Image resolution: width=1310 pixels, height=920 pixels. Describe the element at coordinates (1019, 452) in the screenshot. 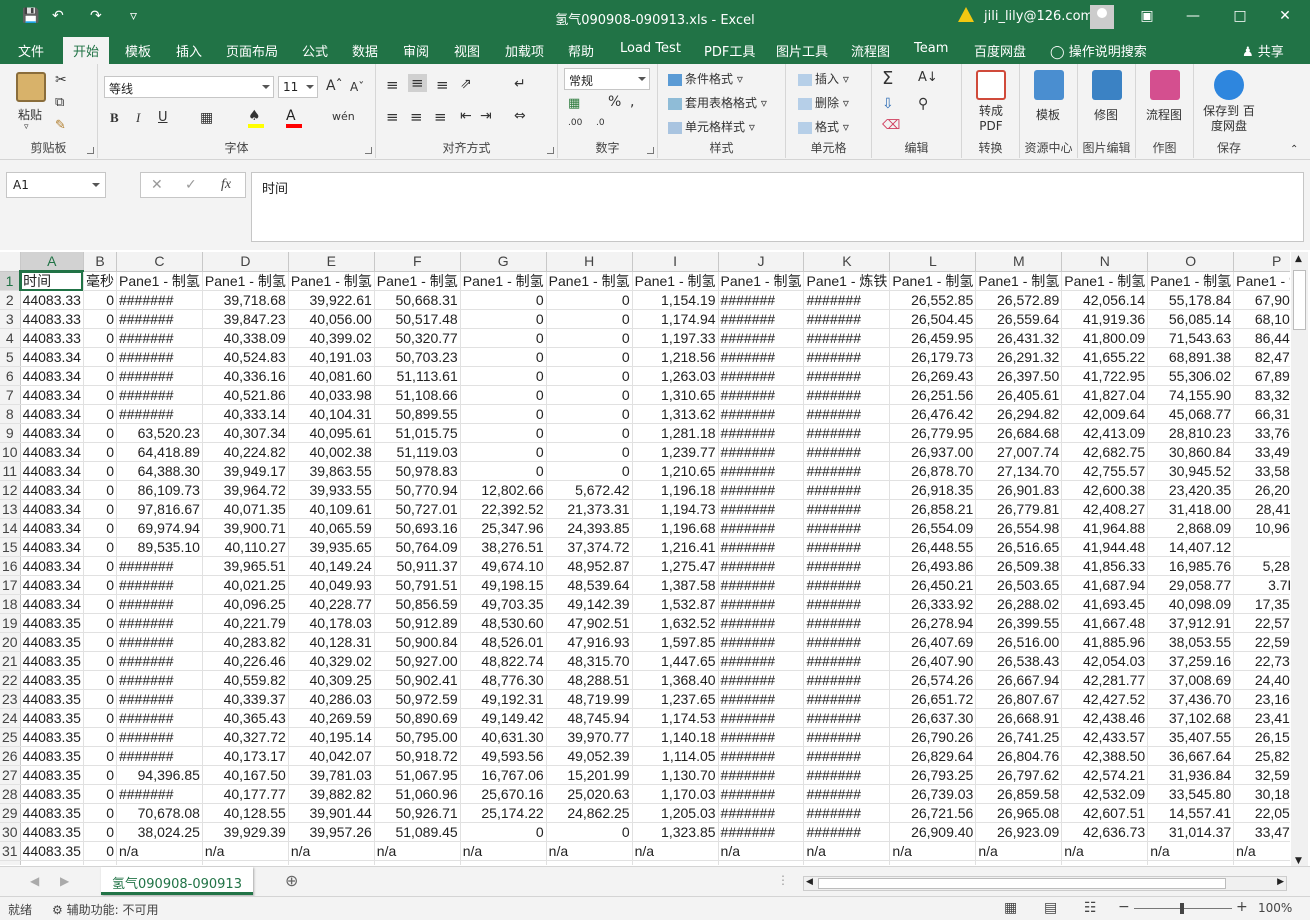

I see `cell: 27,007.74` at that location.